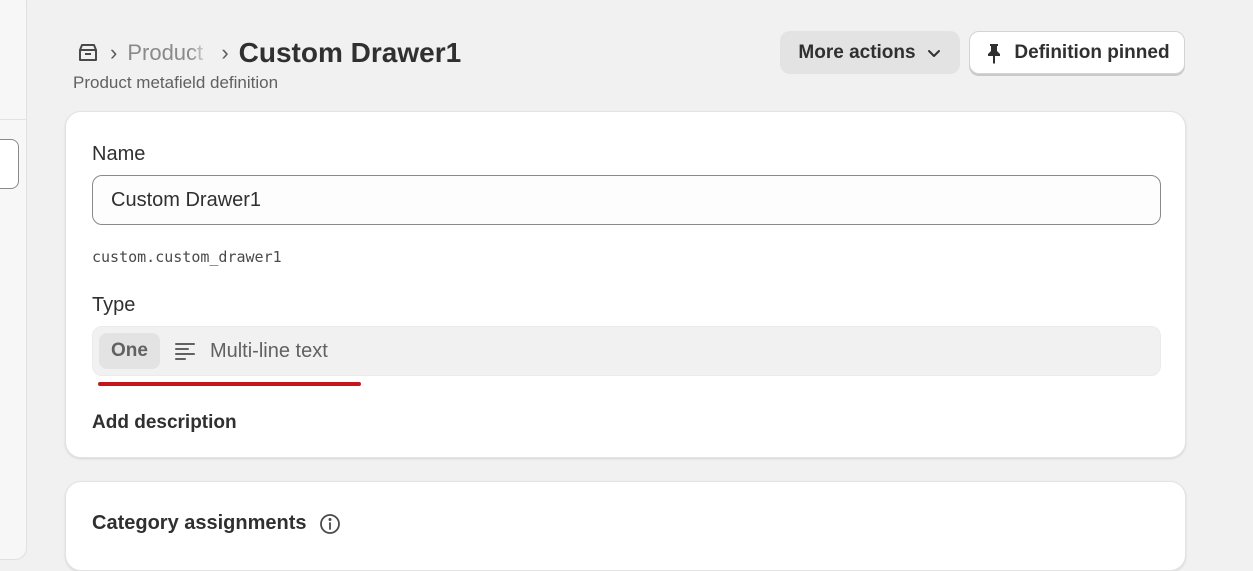 This screenshot has height=571, width=1253. Describe the element at coordinates (9, 164) in the screenshot. I see `left-panel-input` at that location.